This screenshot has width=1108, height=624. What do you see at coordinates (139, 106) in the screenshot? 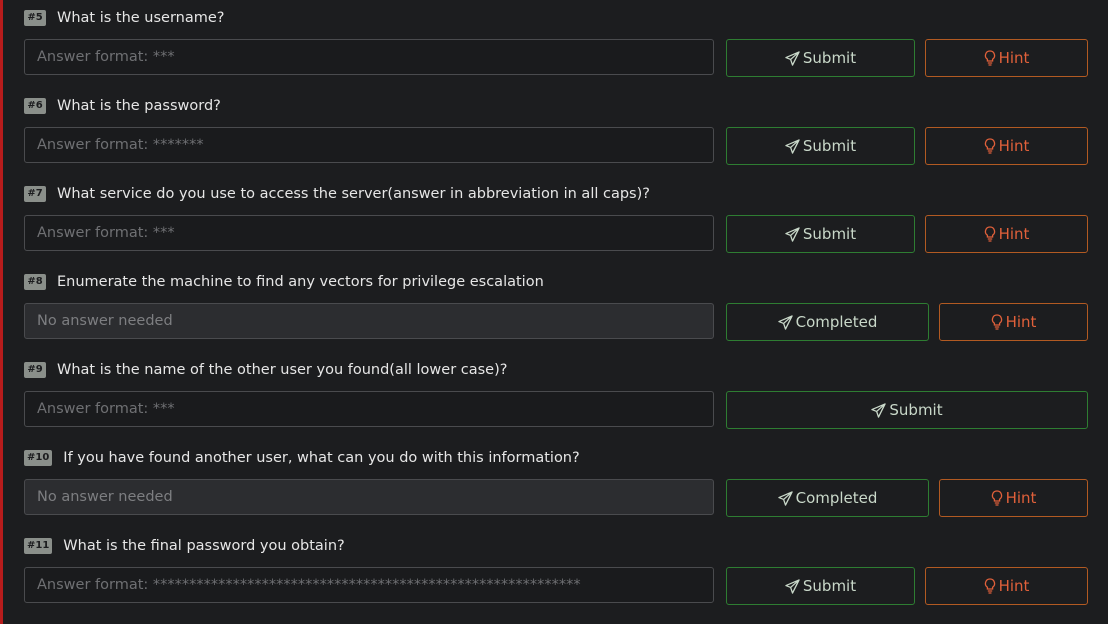
I see `question-text: What is the password?` at bounding box center [139, 106].